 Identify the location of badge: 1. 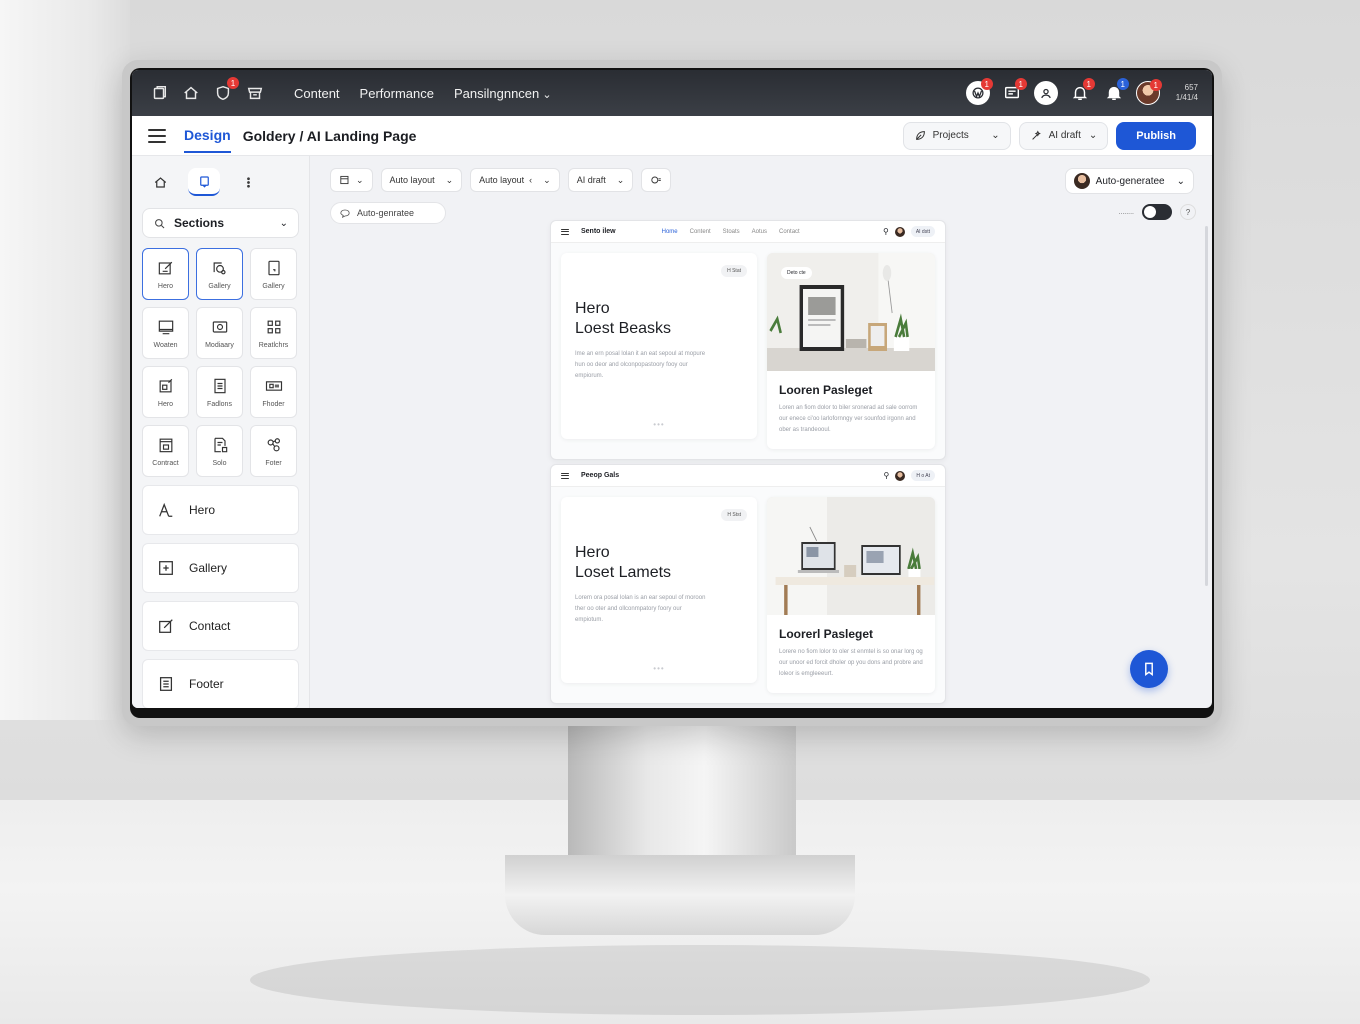
(986, 84).